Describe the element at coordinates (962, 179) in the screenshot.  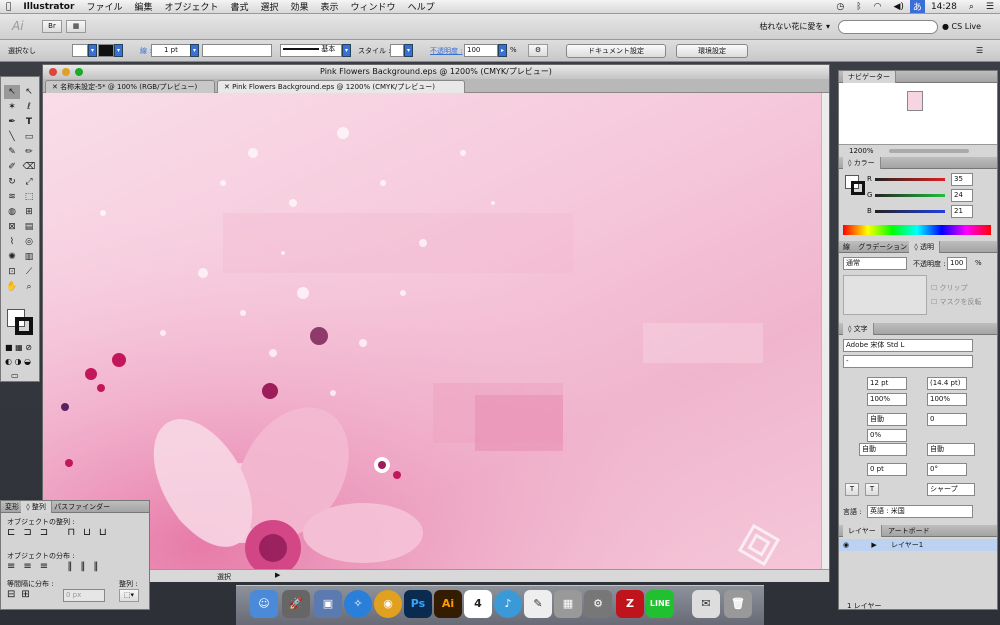
I see `r-input: 35` at that location.